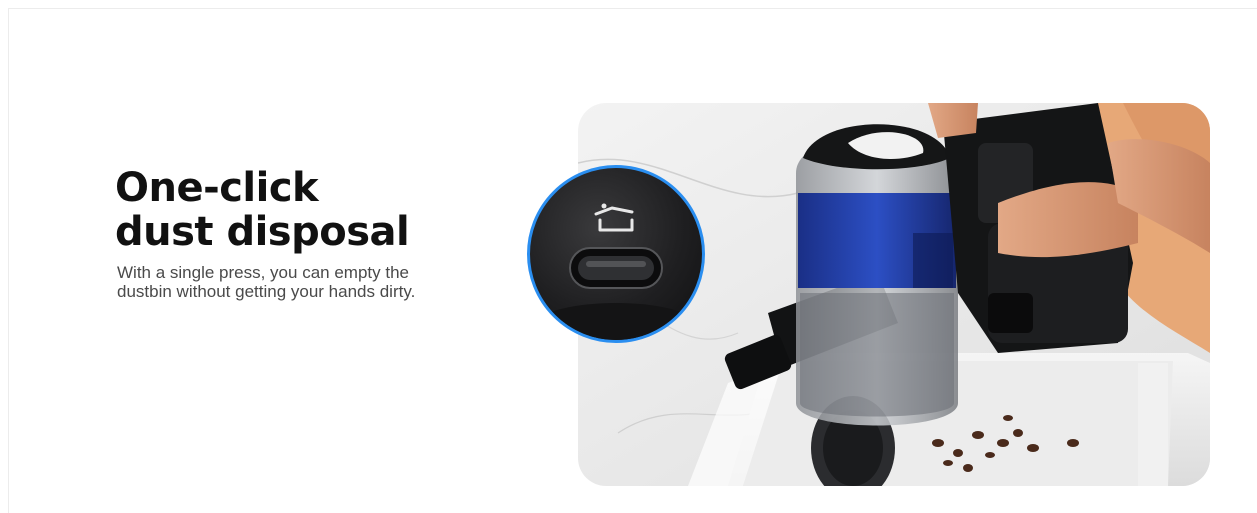  I want to click on feature-heading-line-2: dust disposal, so click(262, 232).